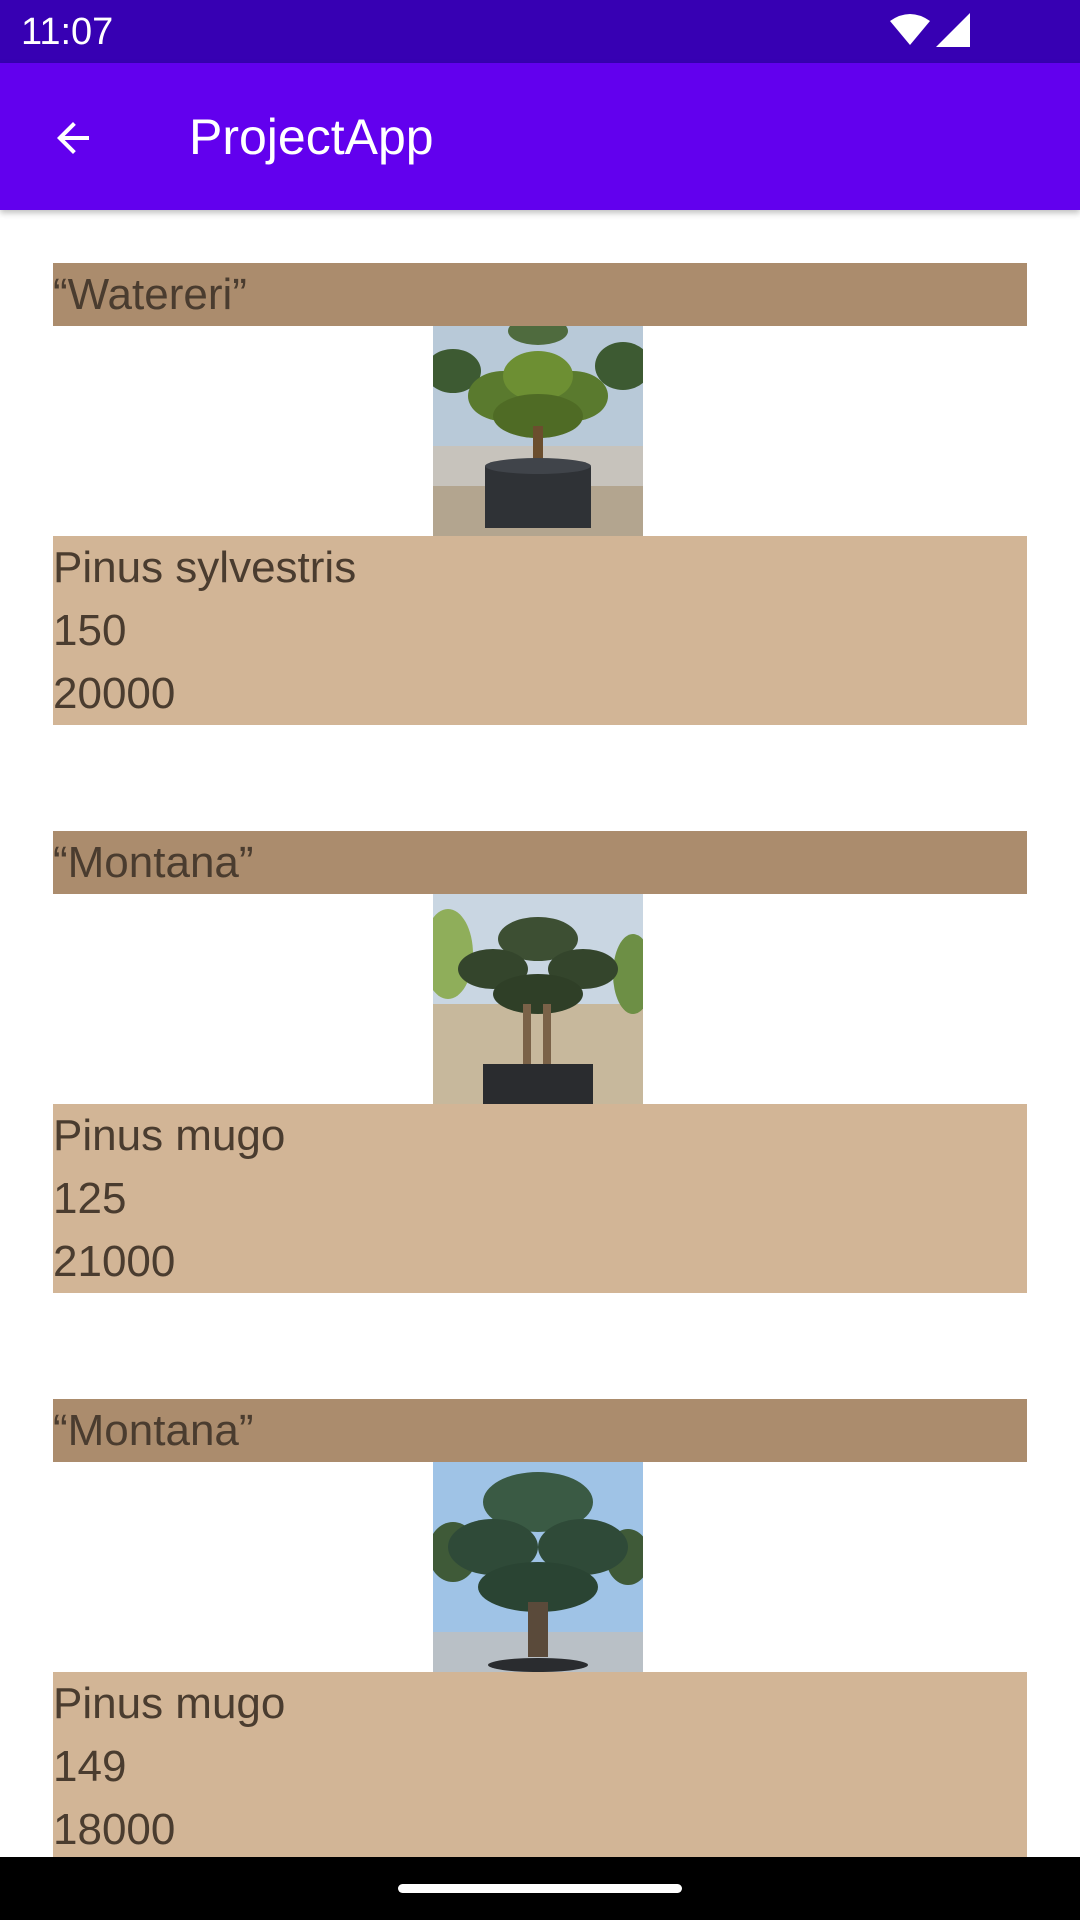 This screenshot has height=1920, width=1080. I want to click on plant-height: 125, so click(90, 1198).